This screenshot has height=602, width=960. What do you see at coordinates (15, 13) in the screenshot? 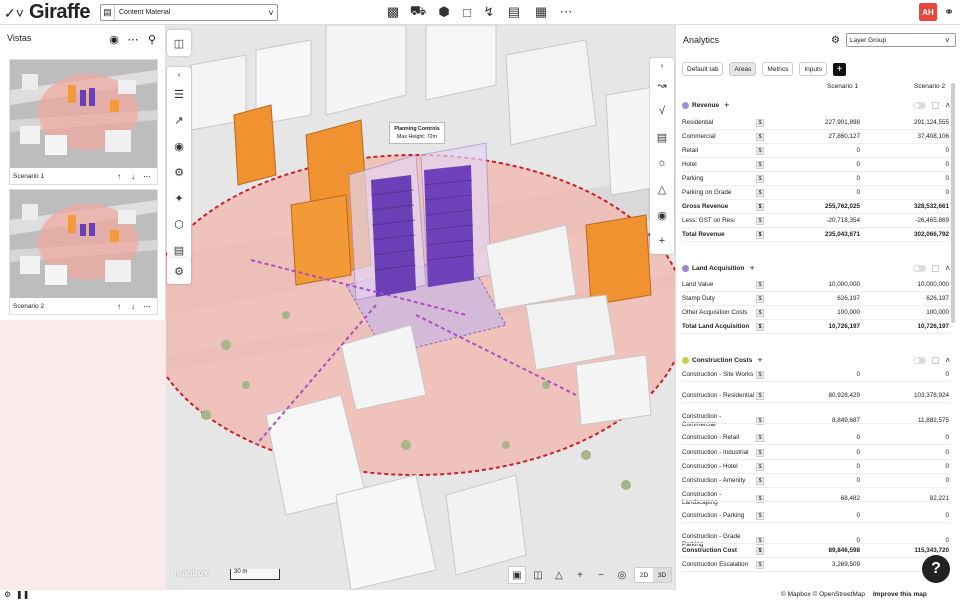
I see `app-menu-icon: ✓˅` at bounding box center [15, 13].